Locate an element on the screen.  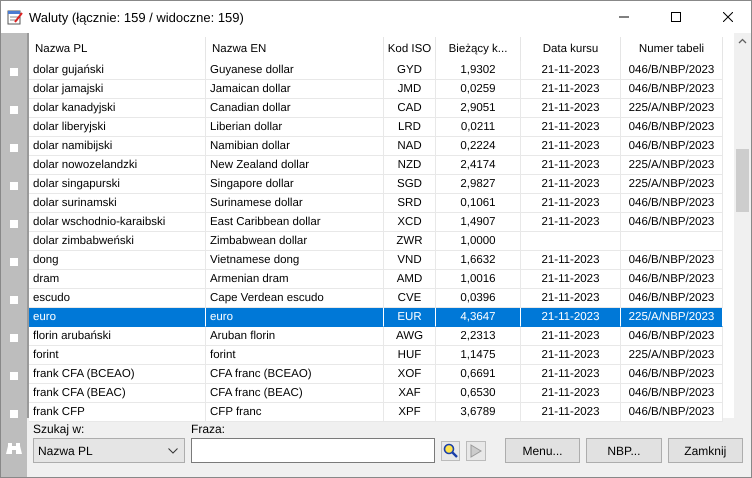
table-cell: XAF is located at coordinates (410, 393).